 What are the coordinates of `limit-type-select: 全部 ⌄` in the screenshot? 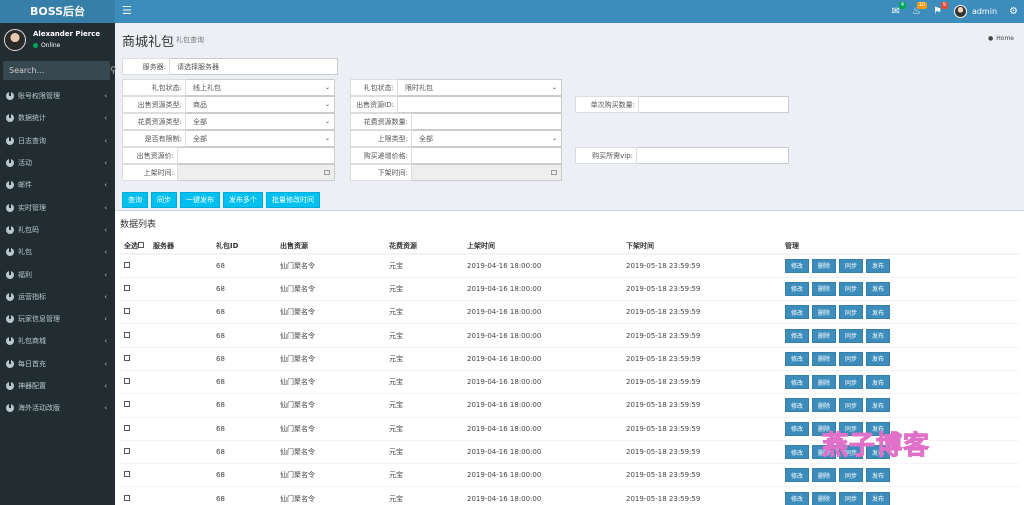 It's located at (487, 138).